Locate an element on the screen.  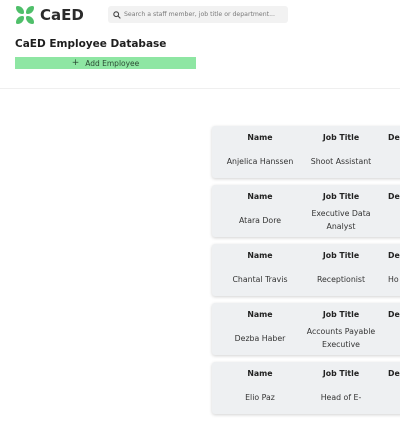
divider is located at coordinates (200, 88).